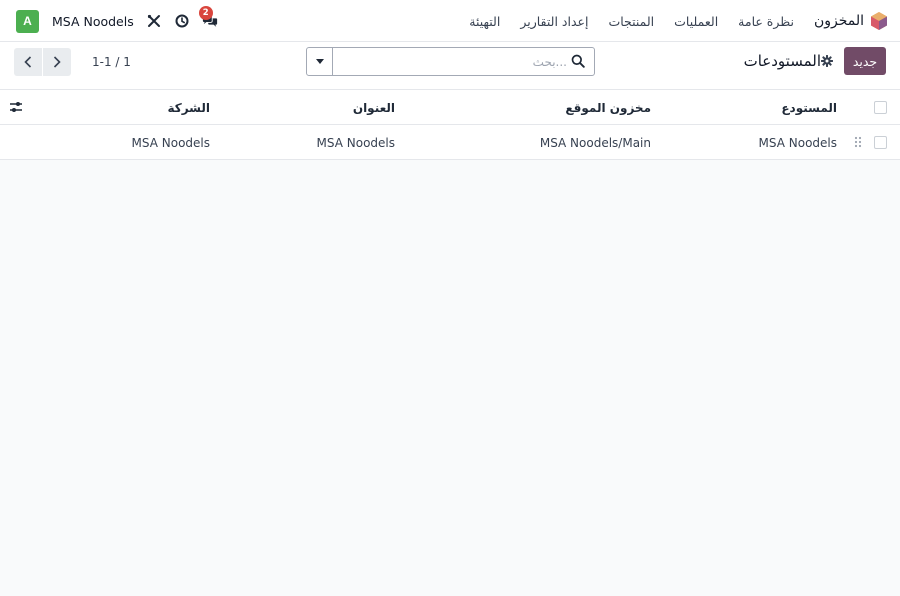 The height and width of the screenshot is (596, 900). Describe the element at coordinates (880, 107) in the screenshot. I see `select-all-checkbox` at that location.